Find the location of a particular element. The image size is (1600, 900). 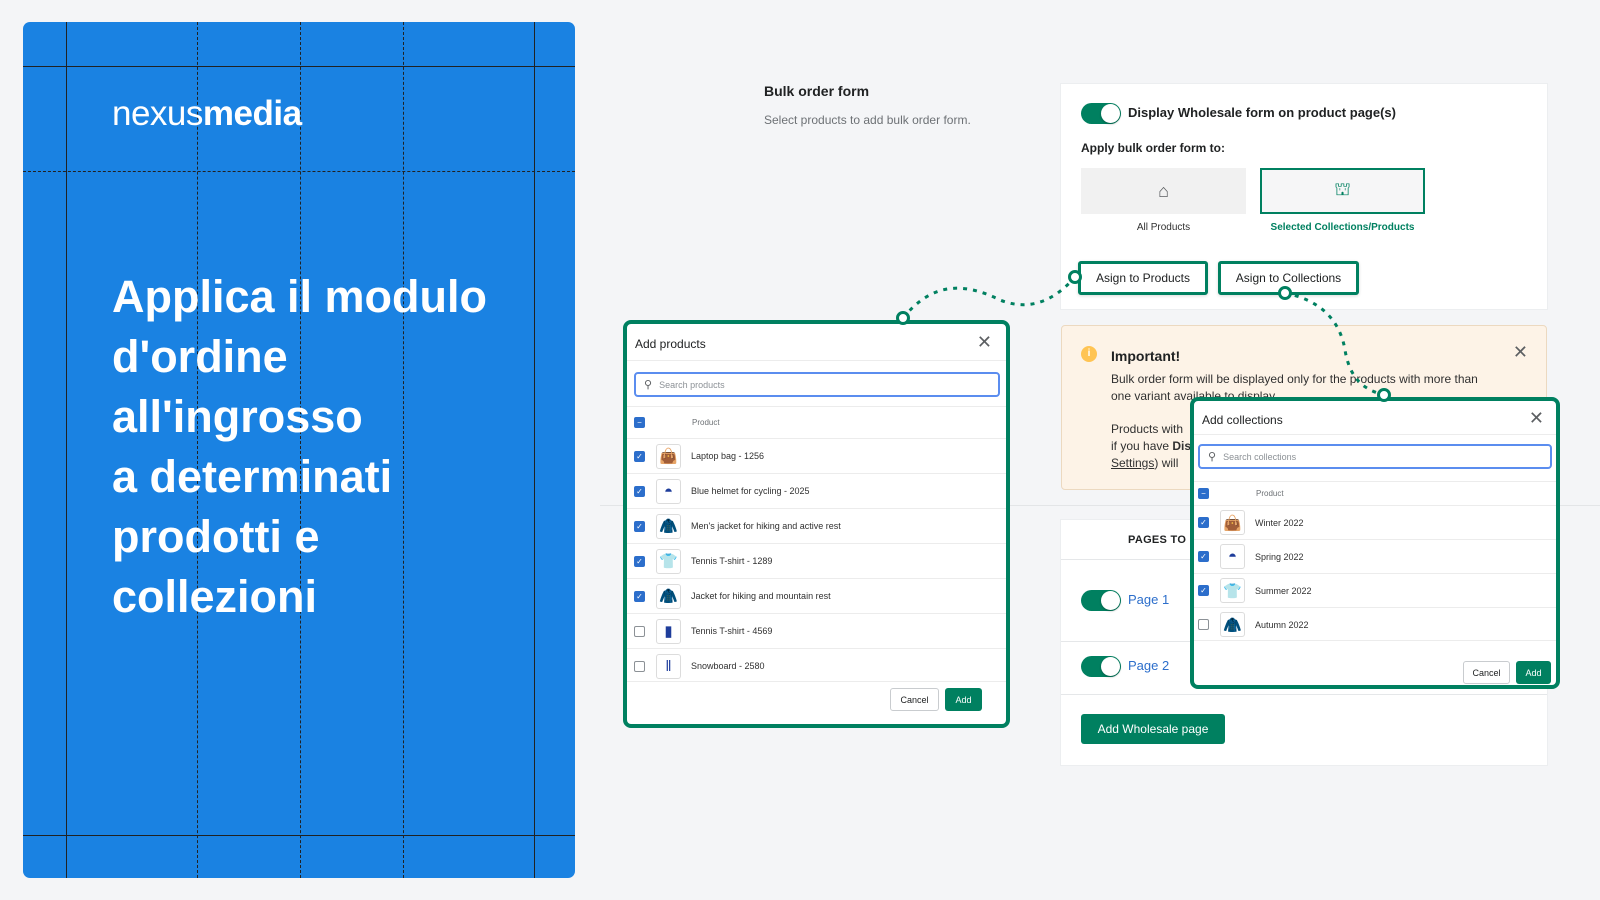

connector-lines is located at coordinates (1143, 336).